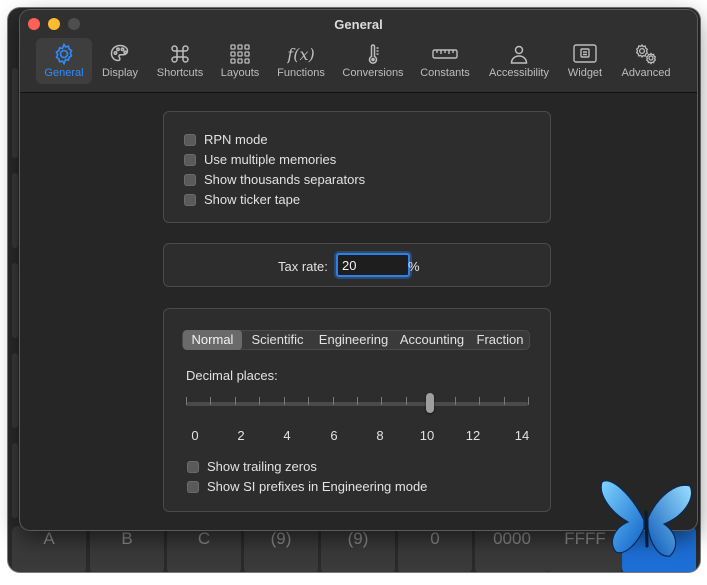 This screenshot has height=585, width=707. What do you see at coordinates (236, 139) in the screenshot?
I see `checkbox-label: RPN mode` at bounding box center [236, 139].